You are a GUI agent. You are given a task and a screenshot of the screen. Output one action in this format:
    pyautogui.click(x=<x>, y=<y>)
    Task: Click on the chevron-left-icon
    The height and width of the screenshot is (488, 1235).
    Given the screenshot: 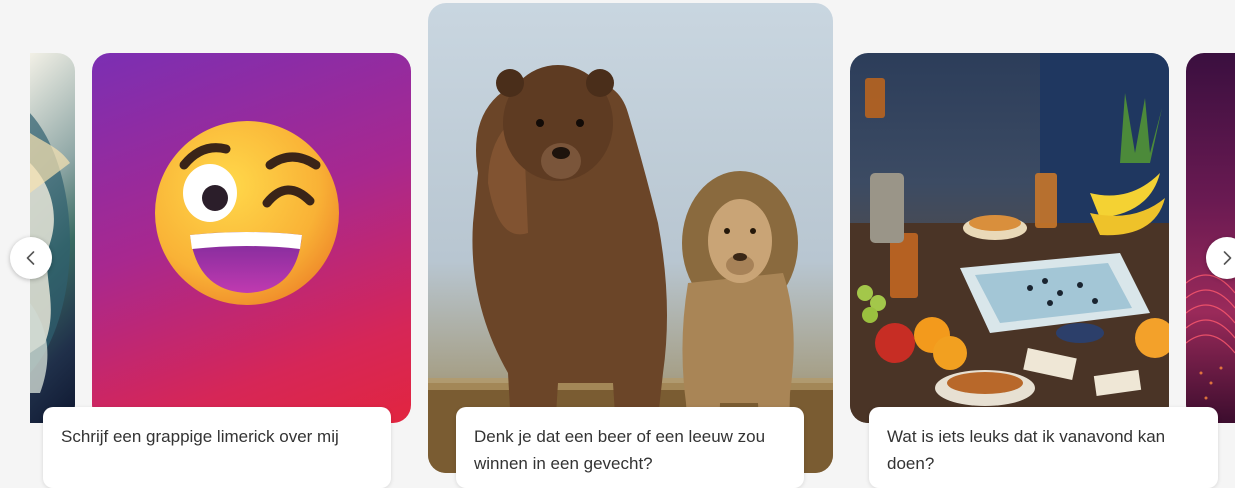 What is the action you would take?
    pyautogui.click(x=30, y=258)
    